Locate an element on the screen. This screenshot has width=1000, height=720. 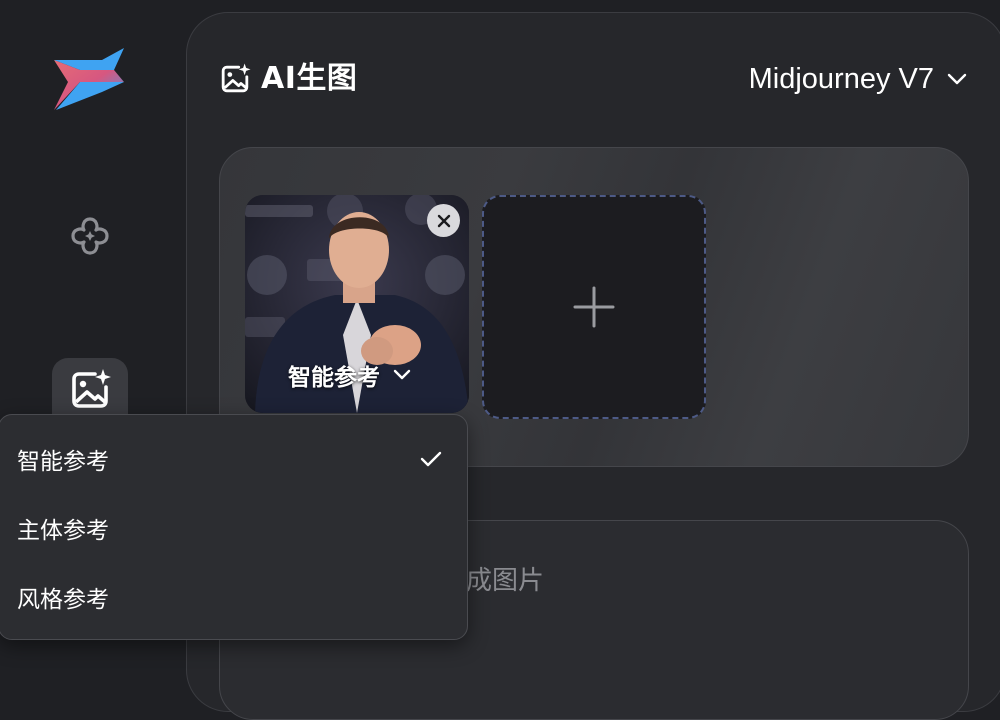
menu-item-label: 智能参考 is located at coordinates (63, 462).